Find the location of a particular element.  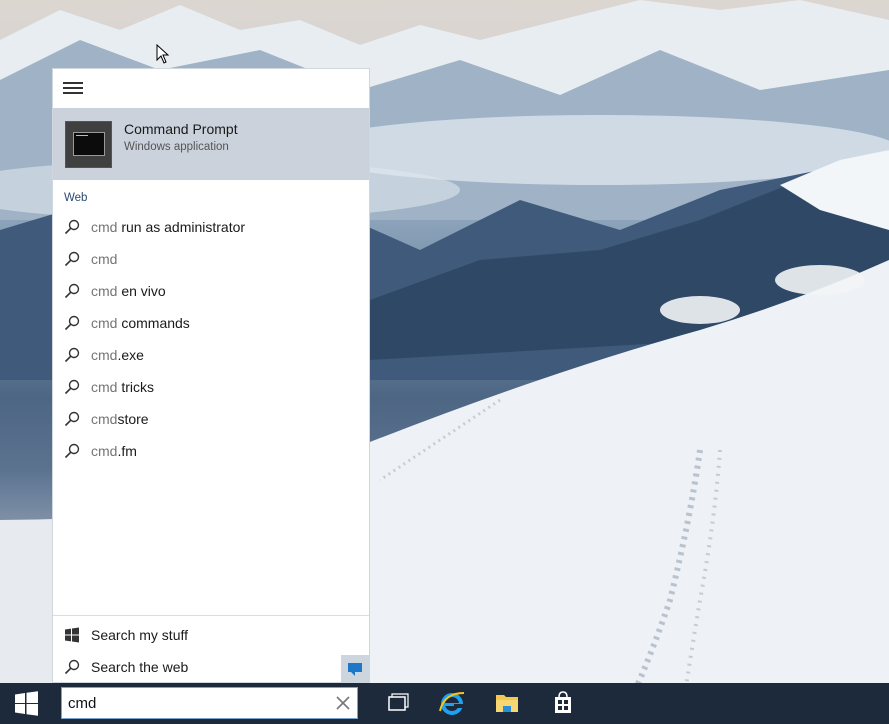

best-match-subtitle: Windows application is located at coordinates (176, 147).